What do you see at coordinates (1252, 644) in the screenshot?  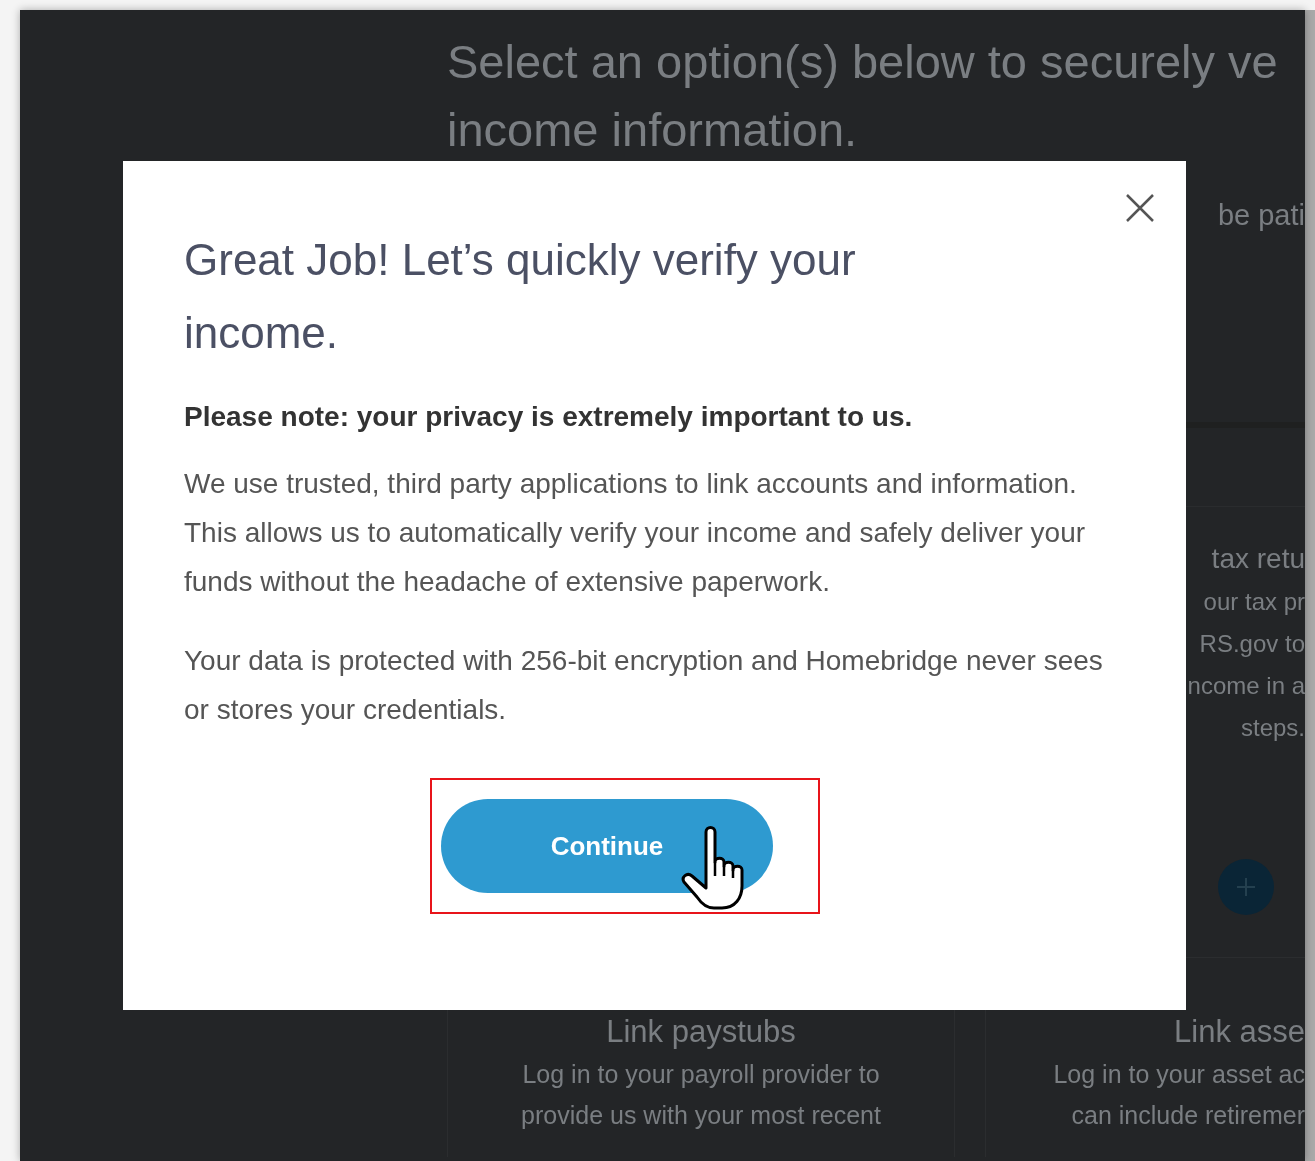 I see `card-text: RS.gov to` at bounding box center [1252, 644].